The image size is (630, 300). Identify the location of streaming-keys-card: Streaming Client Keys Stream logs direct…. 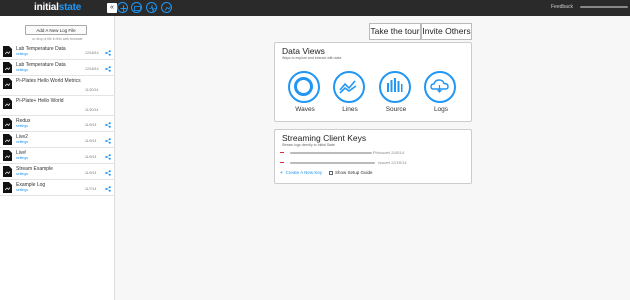
(373, 156).